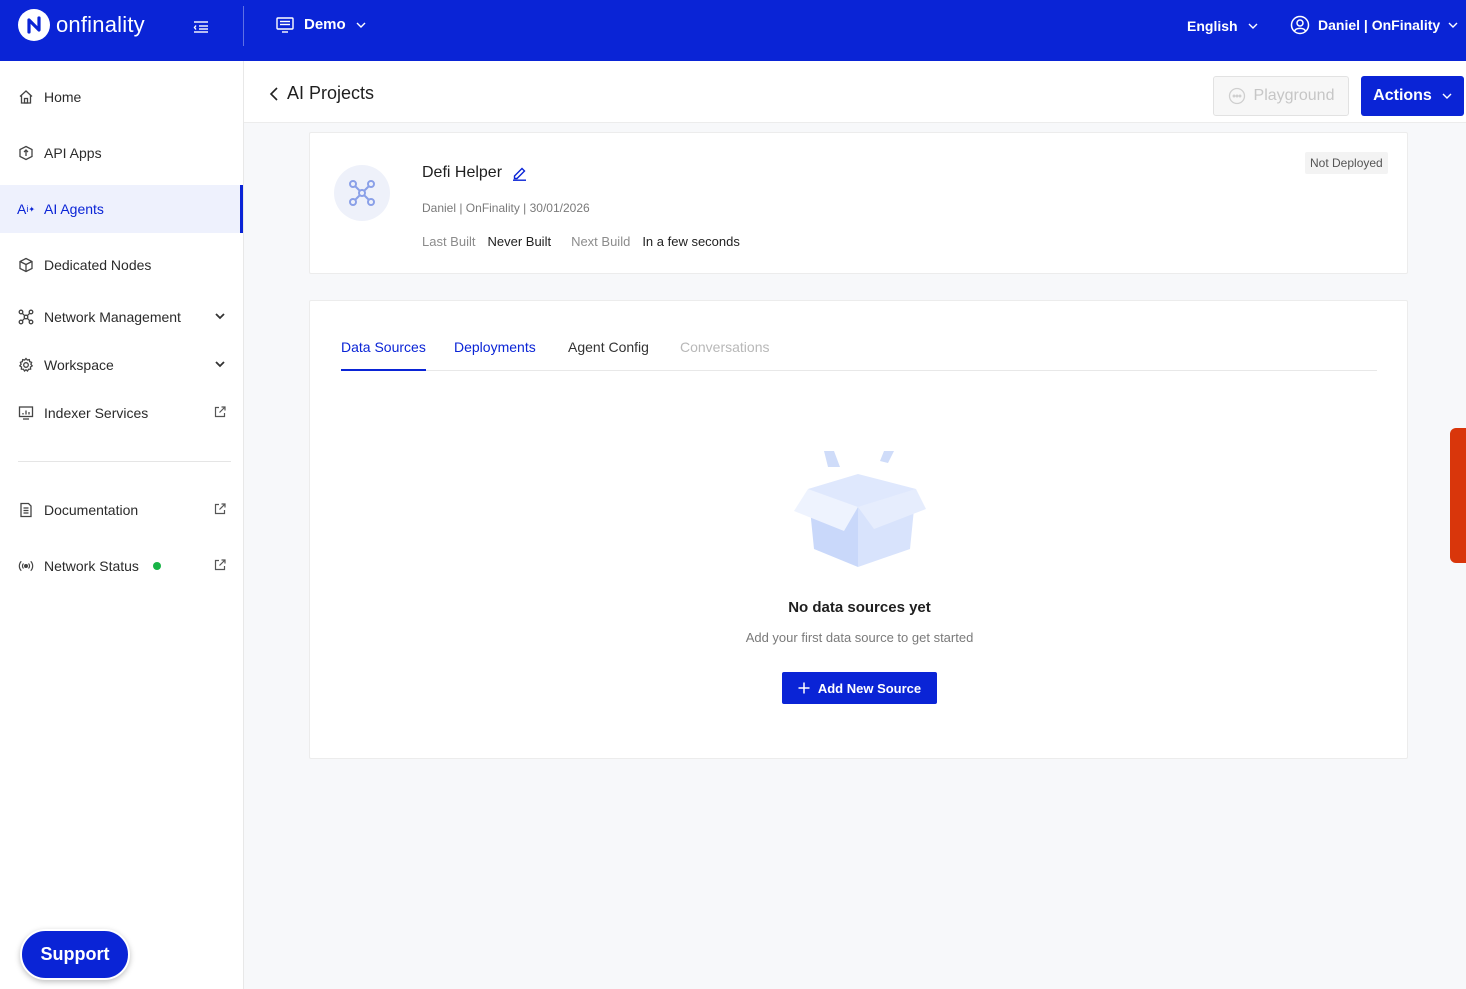 This screenshot has height=989, width=1466. Describe the element at coordinates (331, 93) in the screenshot. I see `page-title: AI Projects` at that location.